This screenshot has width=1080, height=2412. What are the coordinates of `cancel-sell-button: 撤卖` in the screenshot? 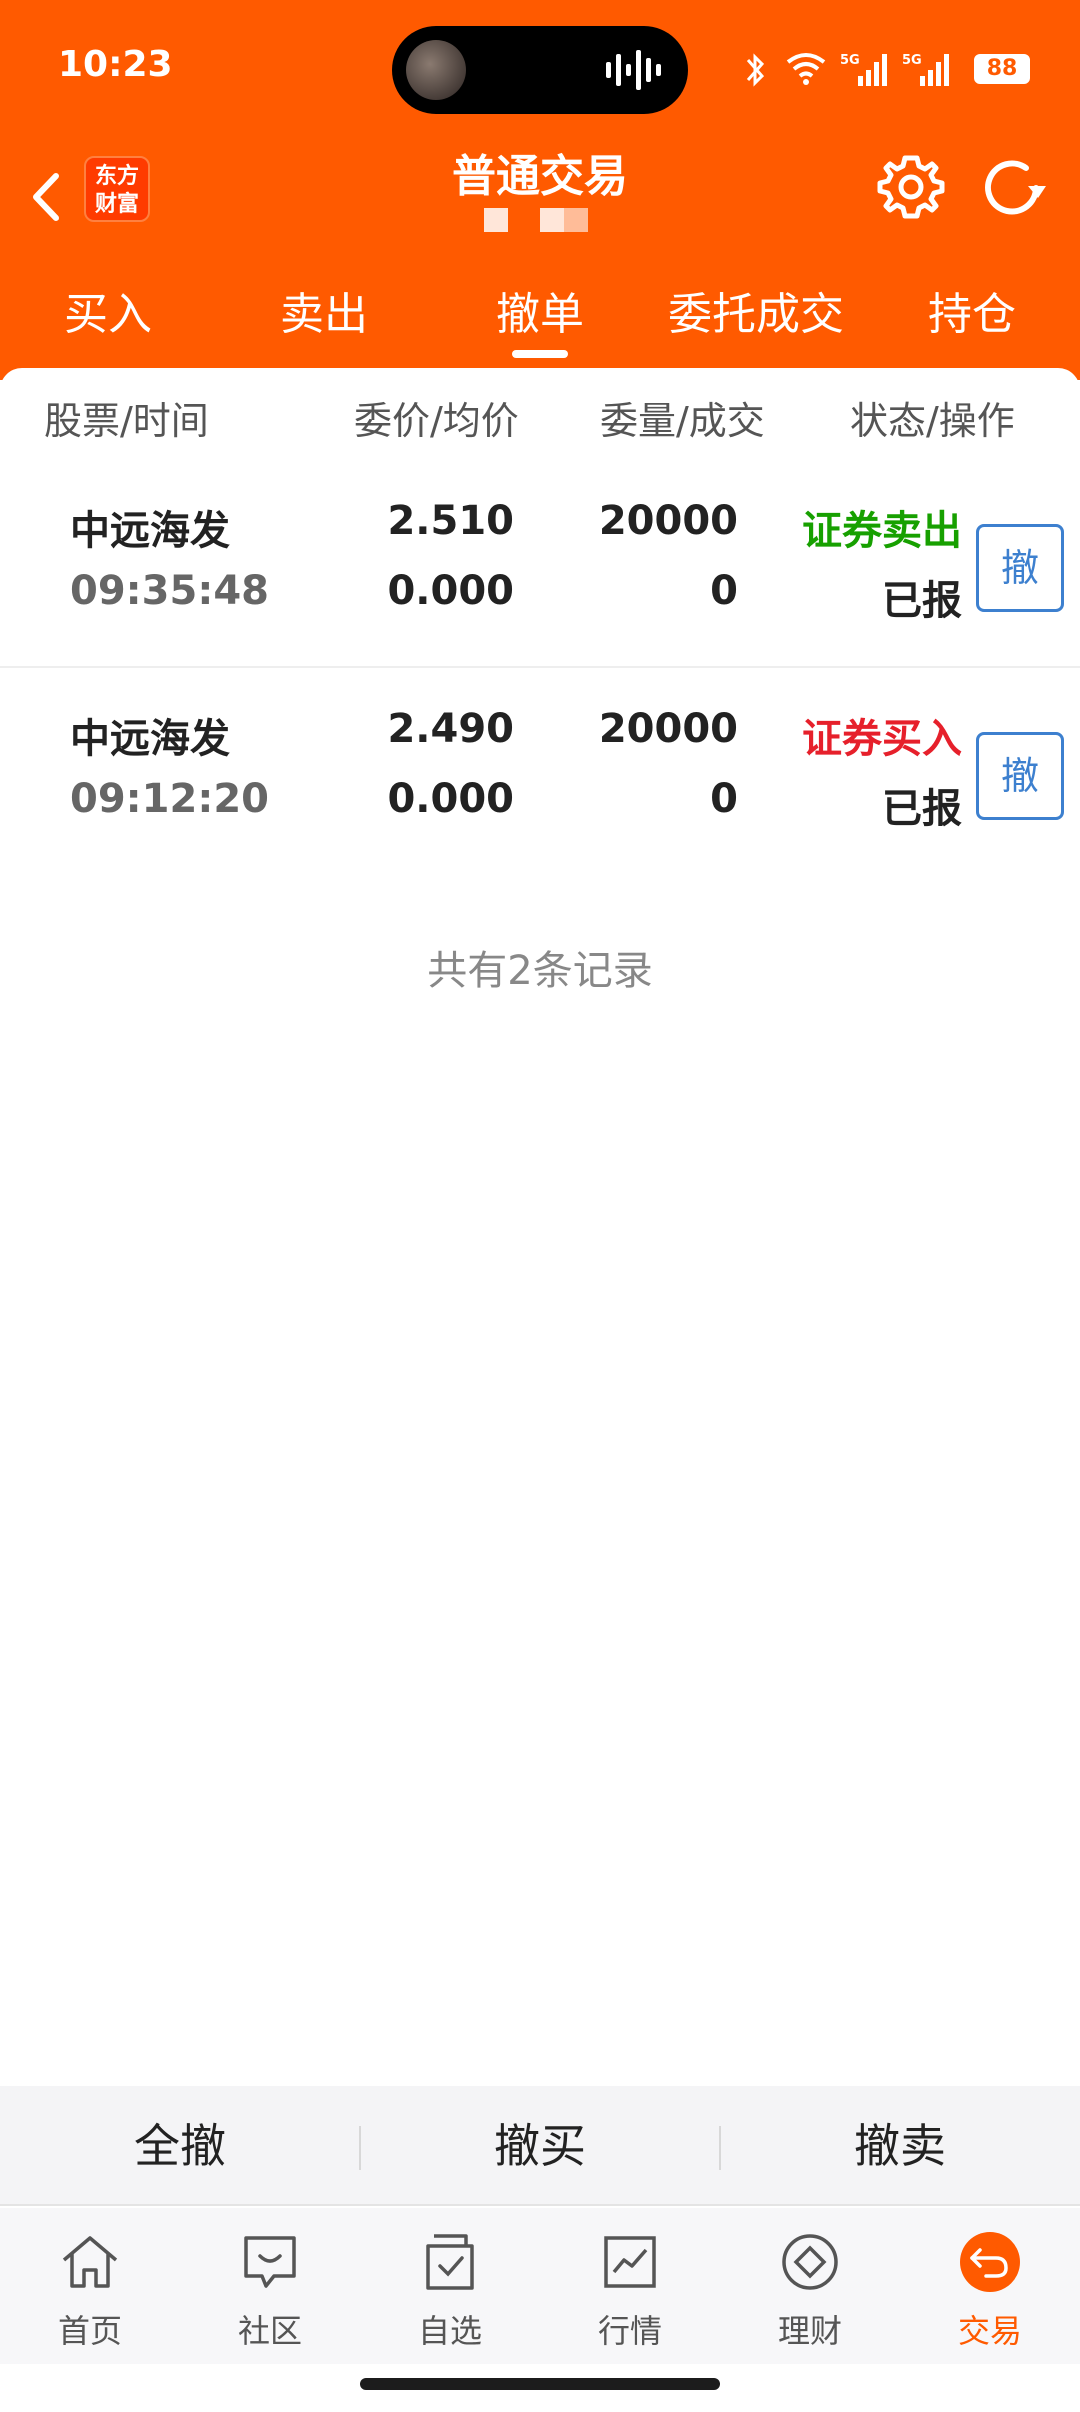 It's located at (900, 2146).